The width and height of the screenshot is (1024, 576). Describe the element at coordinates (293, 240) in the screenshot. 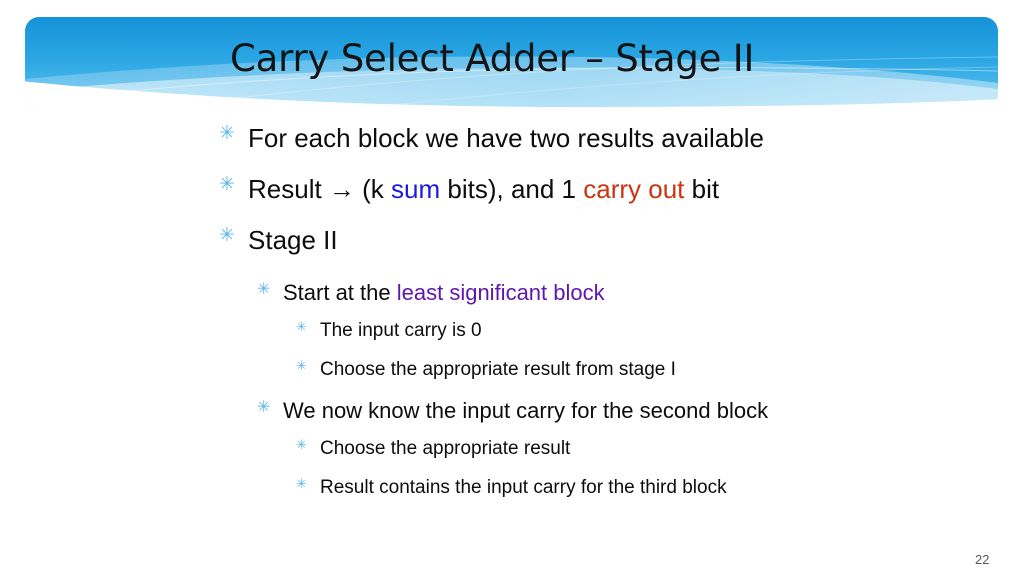

I see `bullet-text: Stage II` at that location.